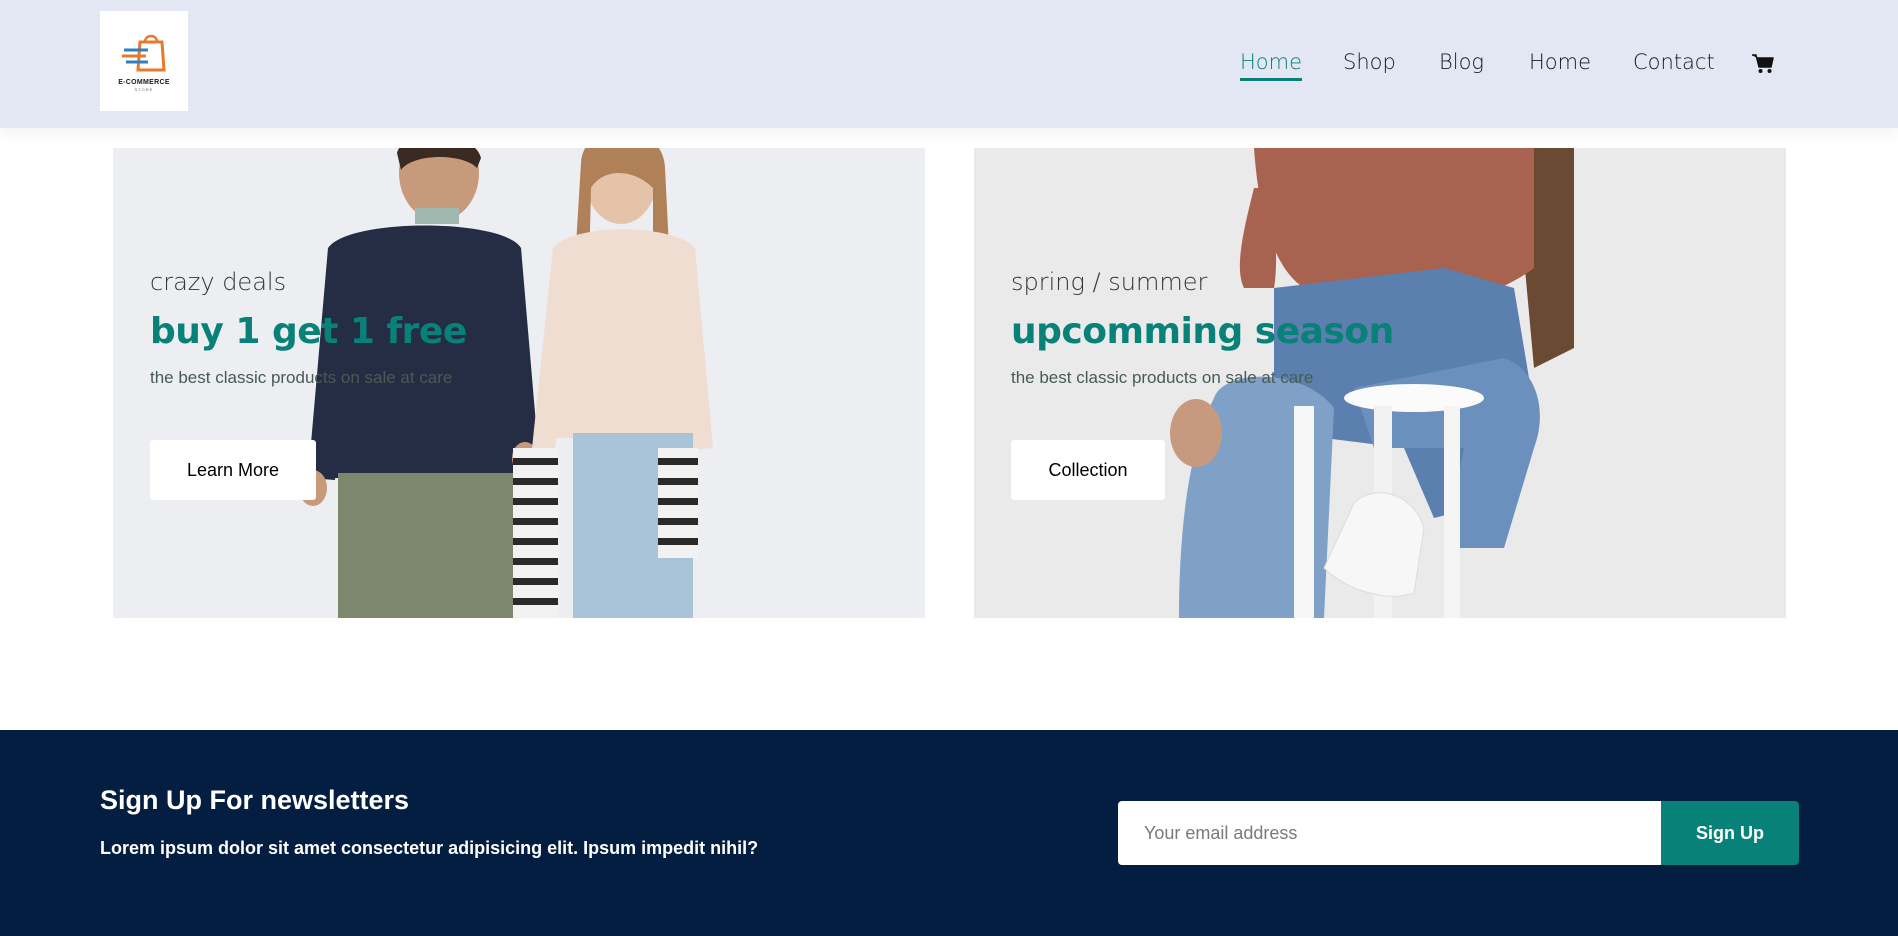  Describe the element at coordinates (144, 53) in the screenshot. I see `shopping-bag-logo-icon` at that location.